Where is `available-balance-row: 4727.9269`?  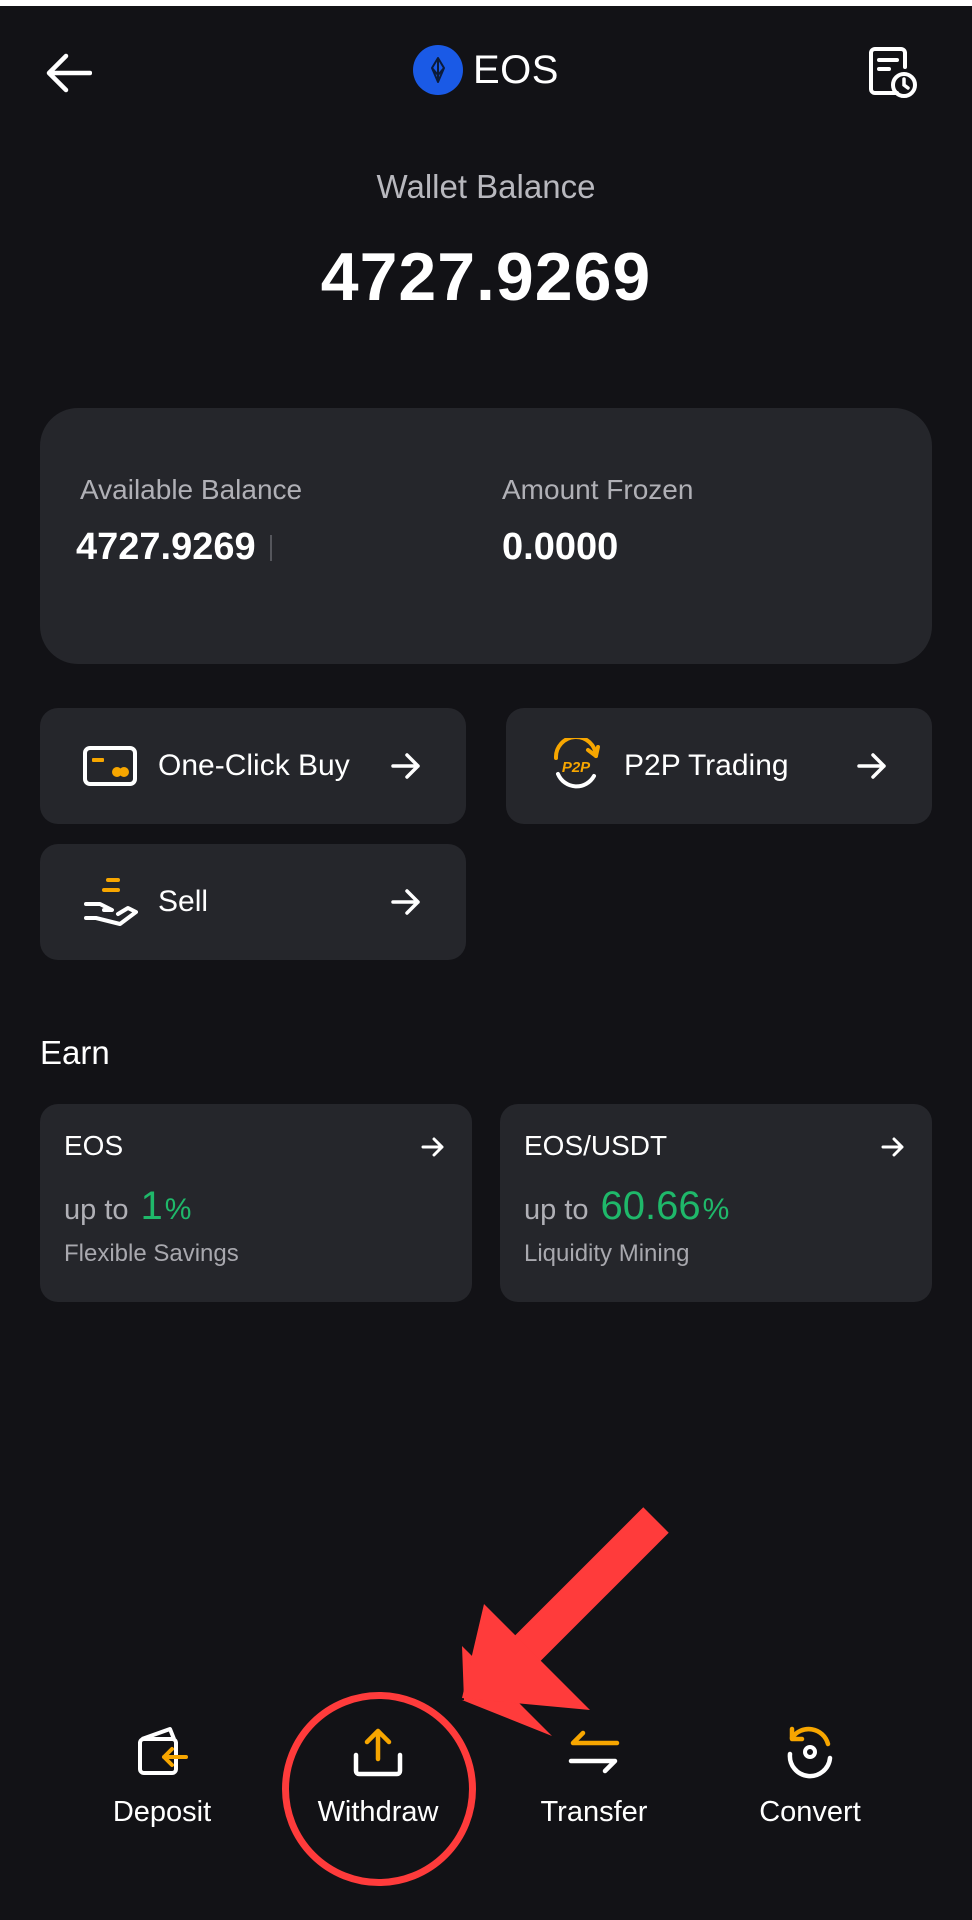
available-balance-row: 4727.9269 is located at coordinates (174, 547).